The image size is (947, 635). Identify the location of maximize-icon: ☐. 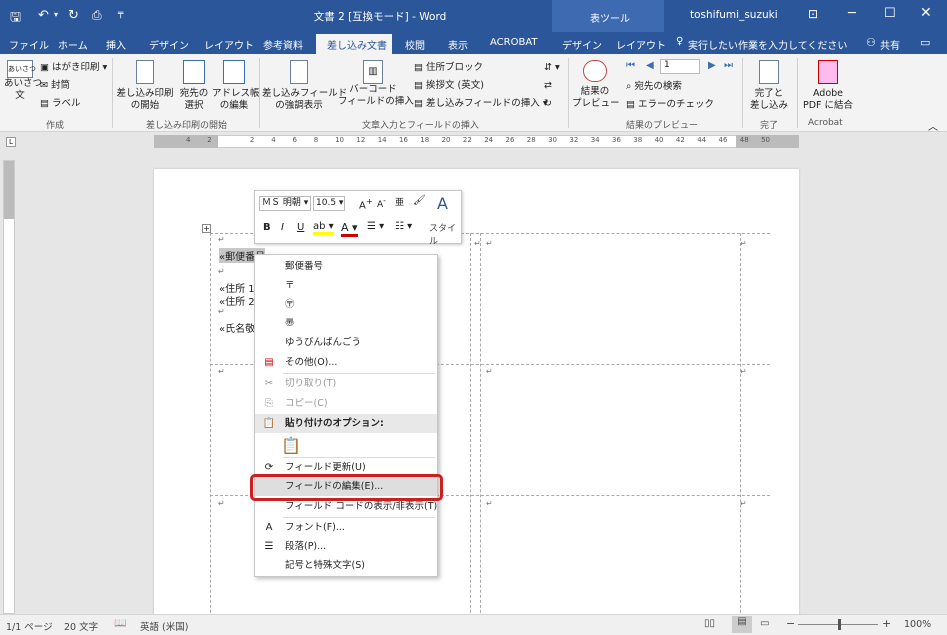
(890, 13).